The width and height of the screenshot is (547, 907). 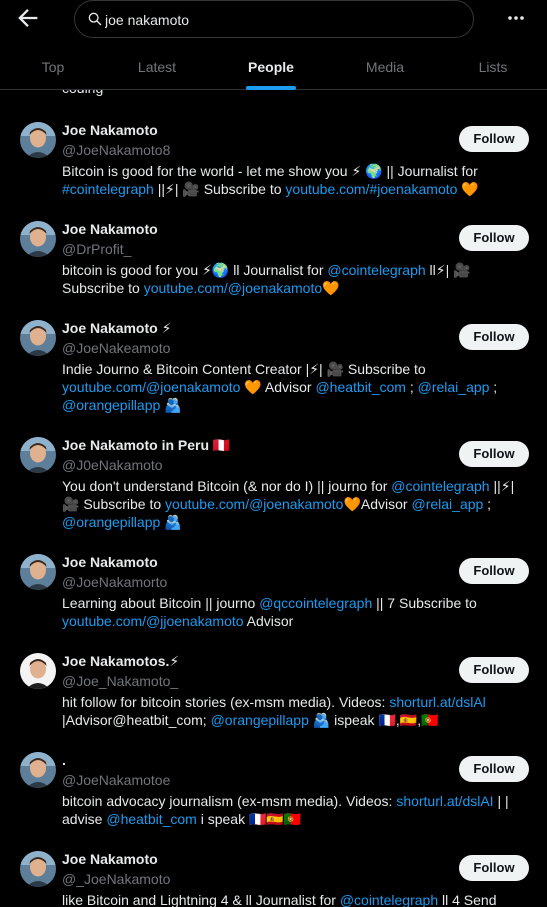 What do you see at coordinates (271, 88) in the screenshot?
I see `active-tab-indicator` at bounding box center [271, 88].